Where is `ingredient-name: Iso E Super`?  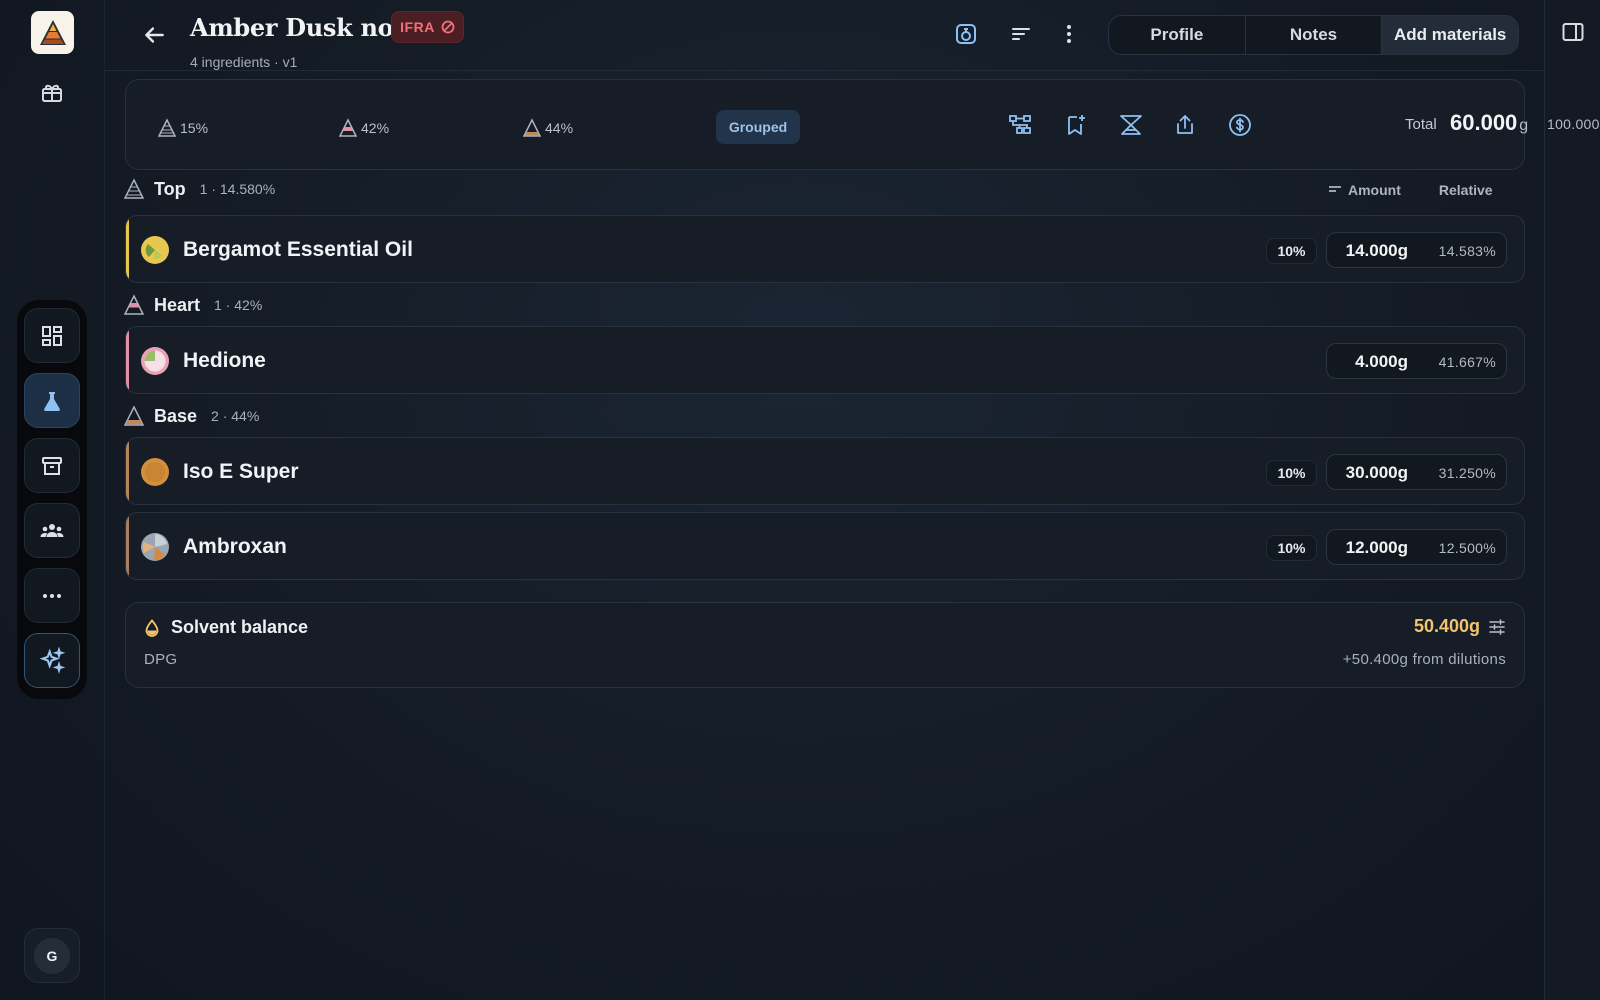
ingredient-name: Iso E Super is located at coordinates (241, 471).